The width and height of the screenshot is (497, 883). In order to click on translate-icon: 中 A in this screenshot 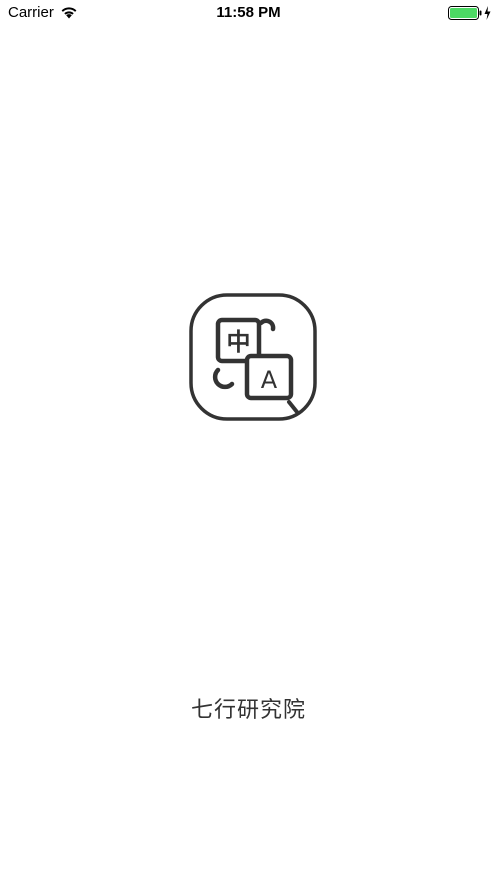, I will do `click(253, 357)`.